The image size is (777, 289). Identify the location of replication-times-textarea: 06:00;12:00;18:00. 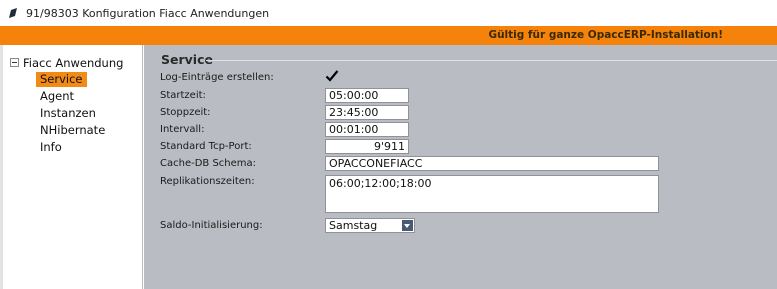
(492, 194).